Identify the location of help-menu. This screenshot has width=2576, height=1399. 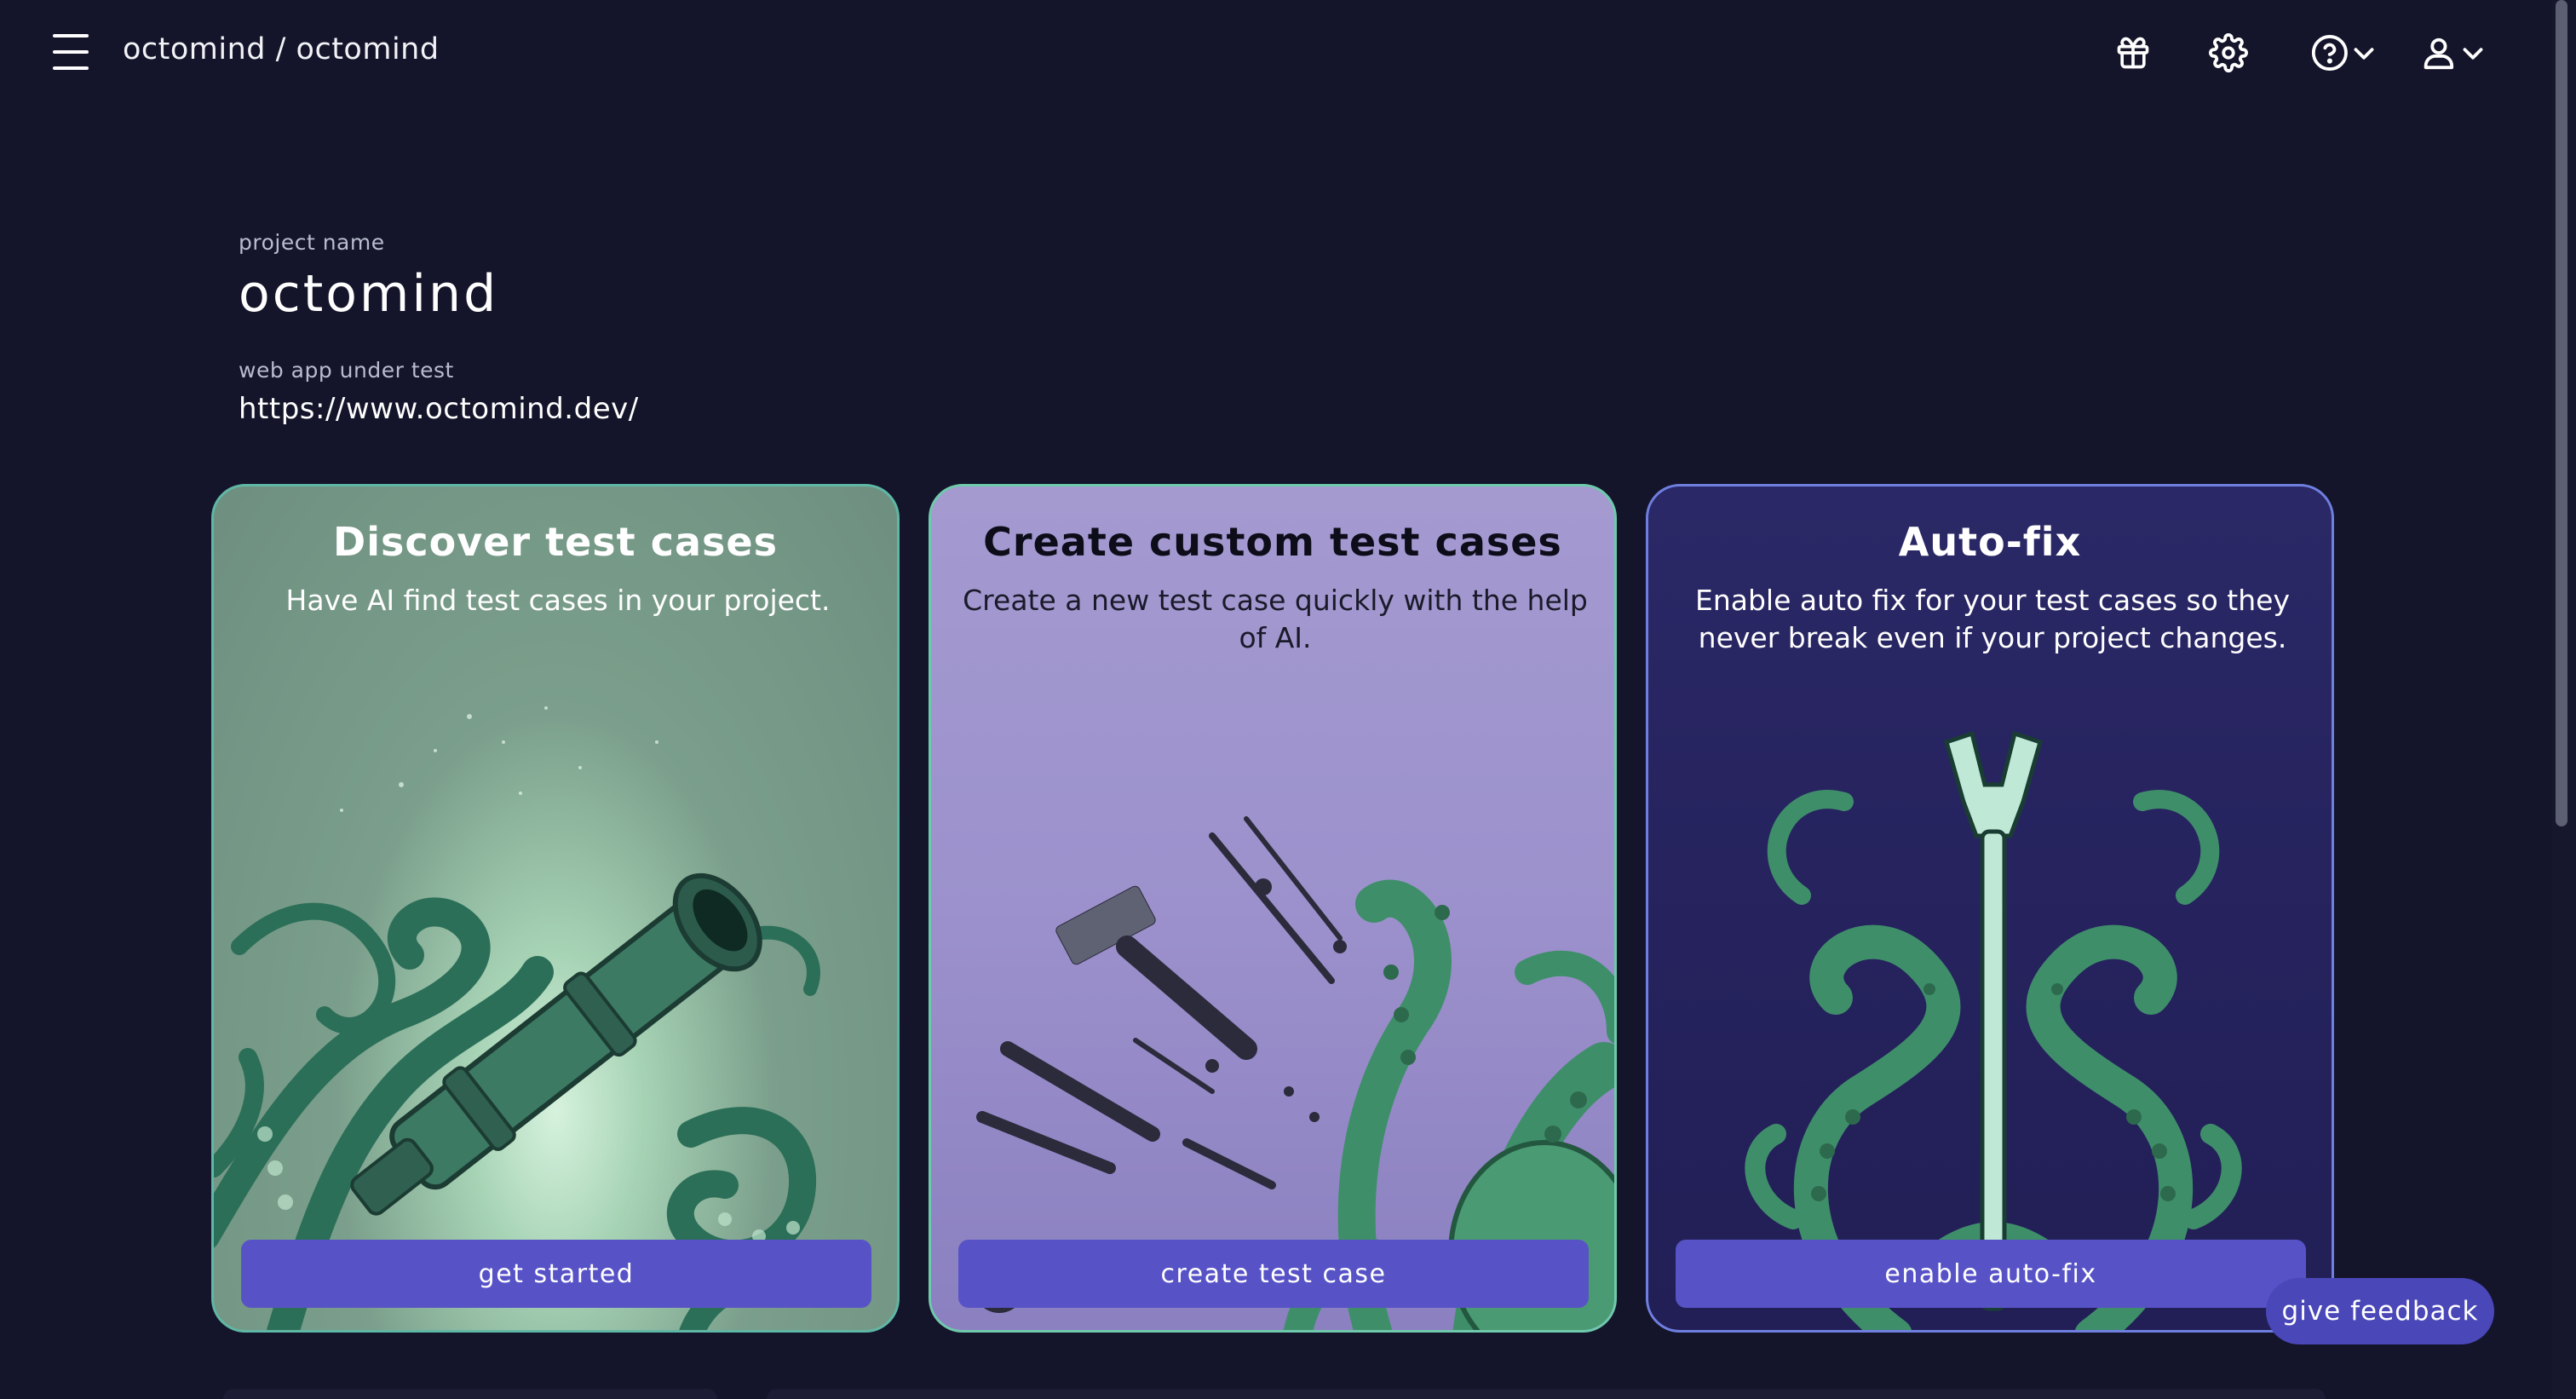
(2346, 53).